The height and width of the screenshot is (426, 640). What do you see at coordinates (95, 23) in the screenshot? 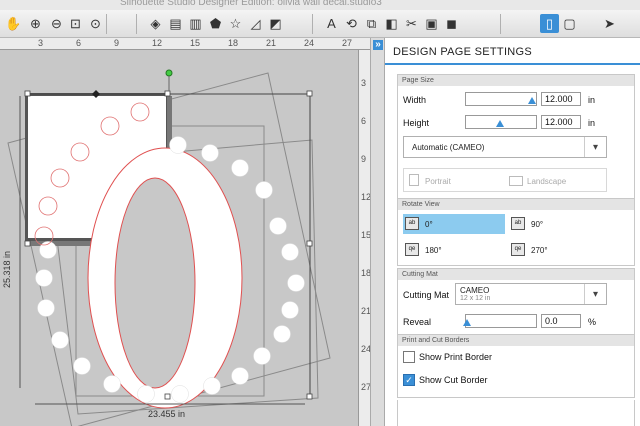
I see `zoom-drag-icon: ⊙` at bounding box center [95, 23].